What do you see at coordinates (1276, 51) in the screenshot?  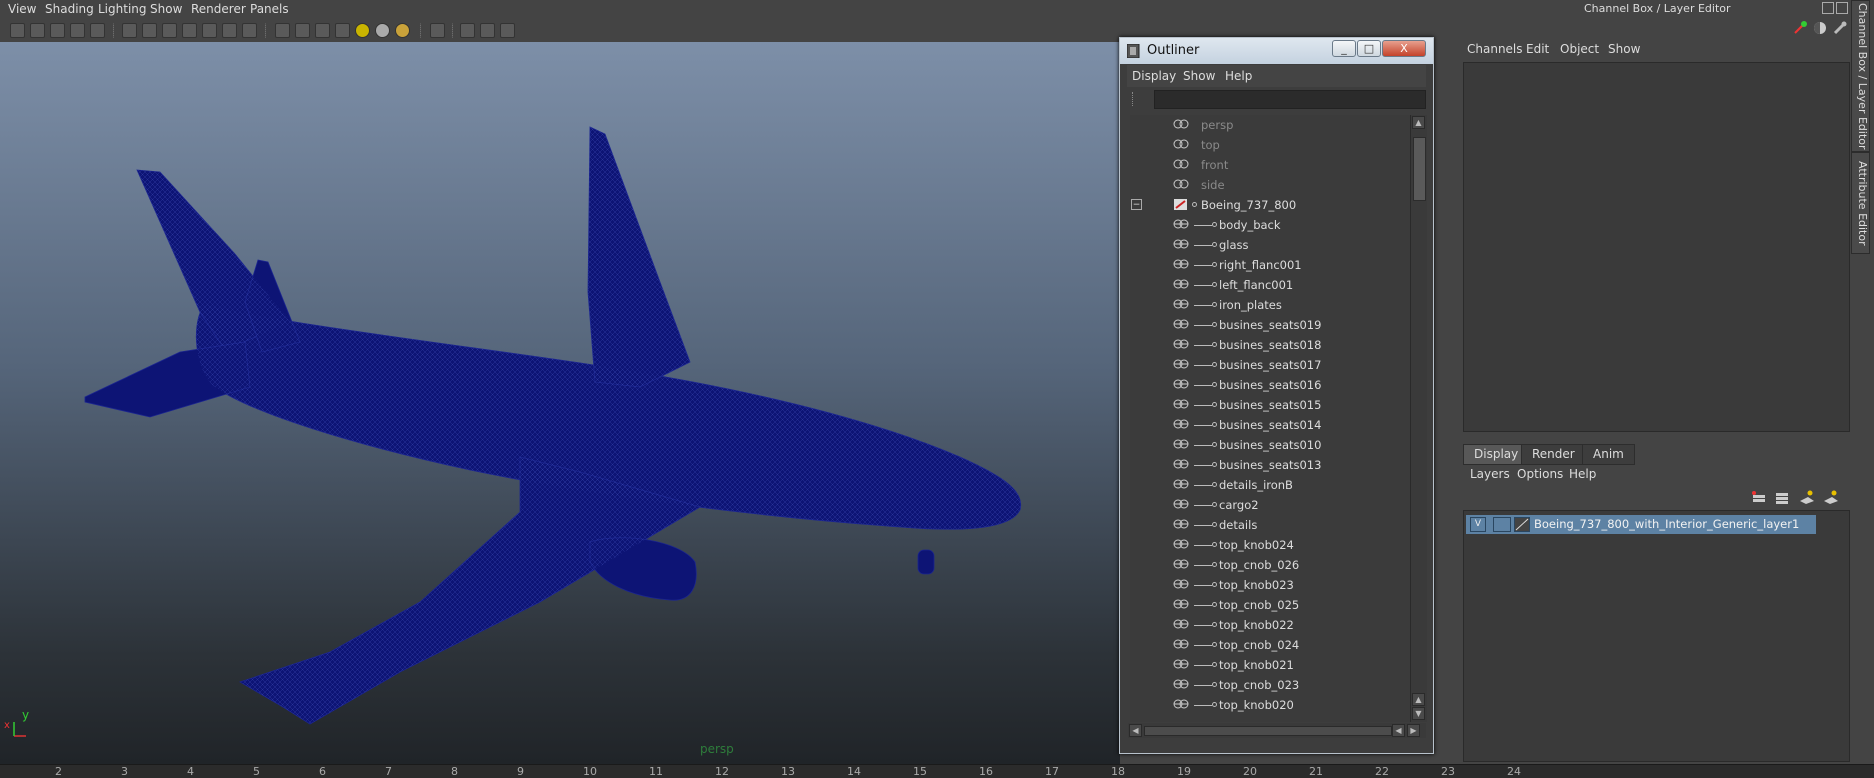 I see `outliner-title-bar: Outliner _ □ X` at bounding box center [1276, 51].